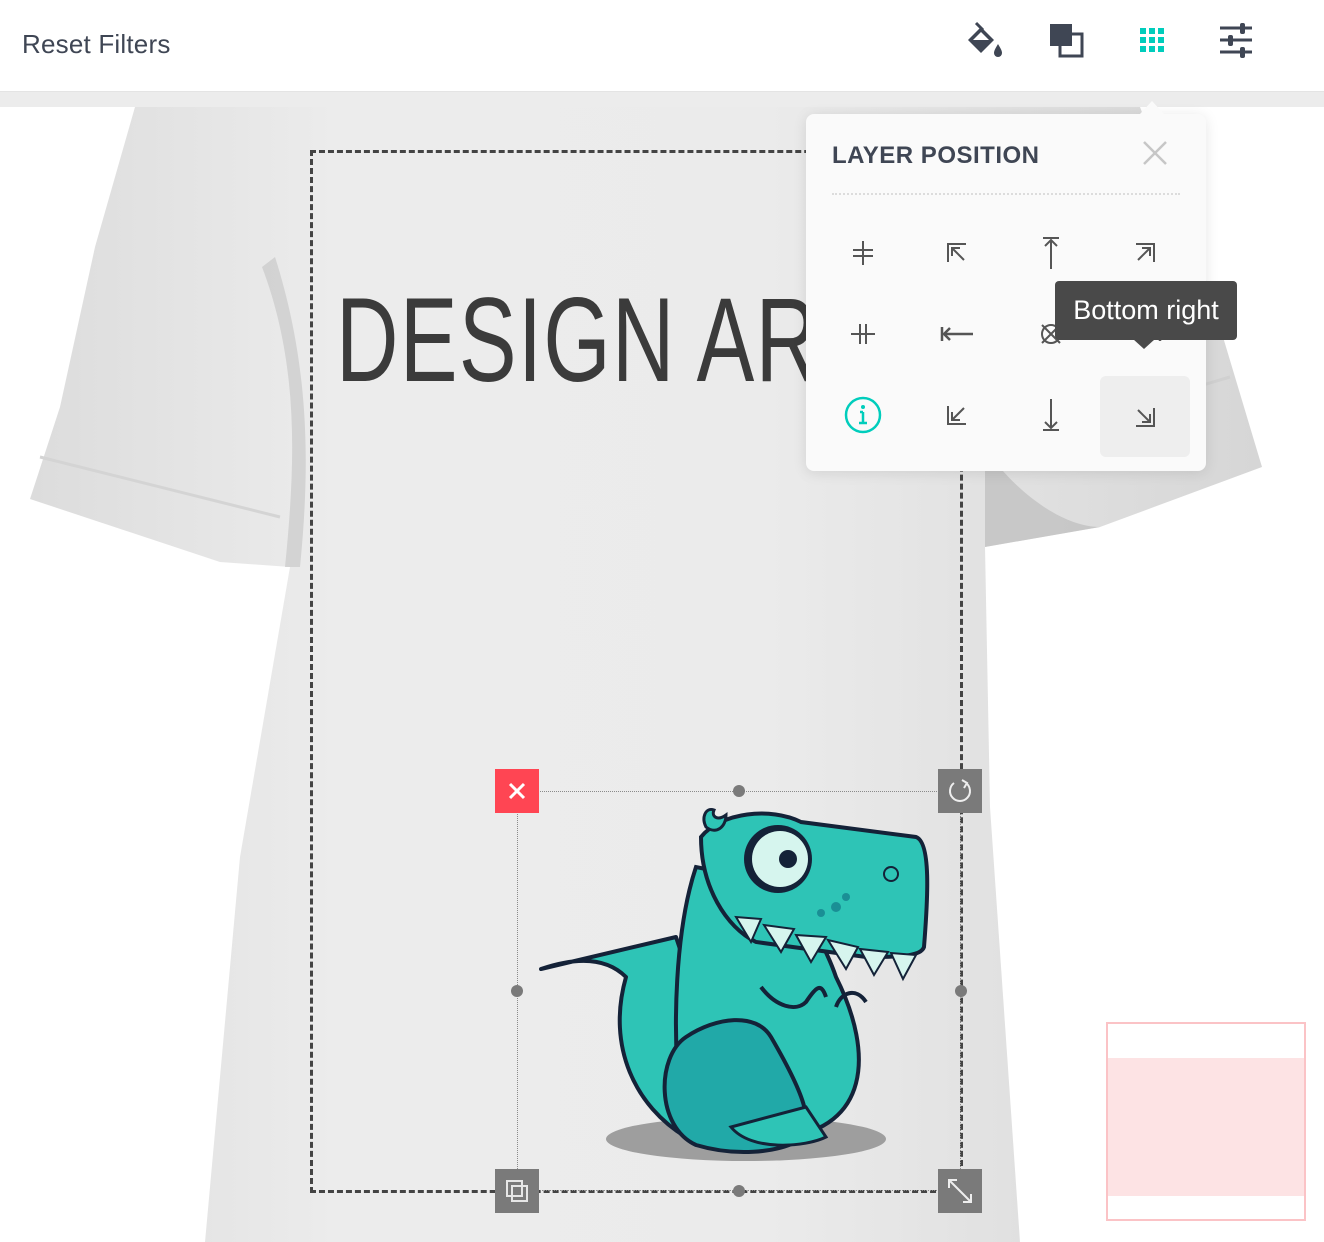  I want to click on position-bottom-right, so click(1145, 416).